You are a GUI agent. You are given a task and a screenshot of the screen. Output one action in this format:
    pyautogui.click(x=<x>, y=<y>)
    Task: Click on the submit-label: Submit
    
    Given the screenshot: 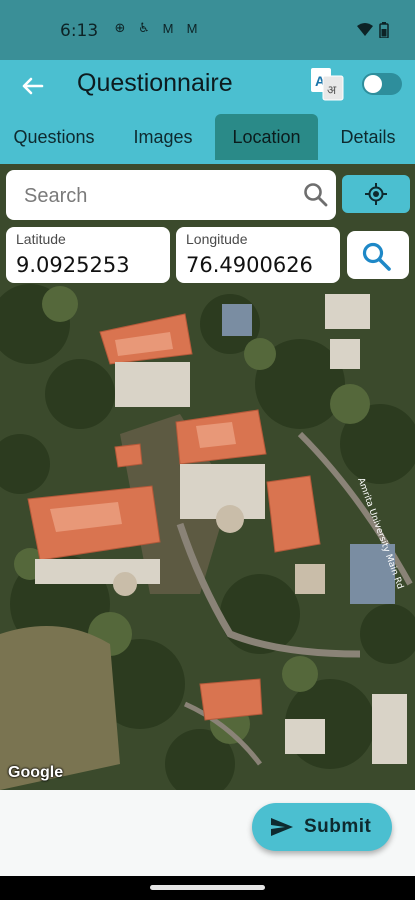 What is the action you would take?
    pyautogui.click(x=338, y=826)
    